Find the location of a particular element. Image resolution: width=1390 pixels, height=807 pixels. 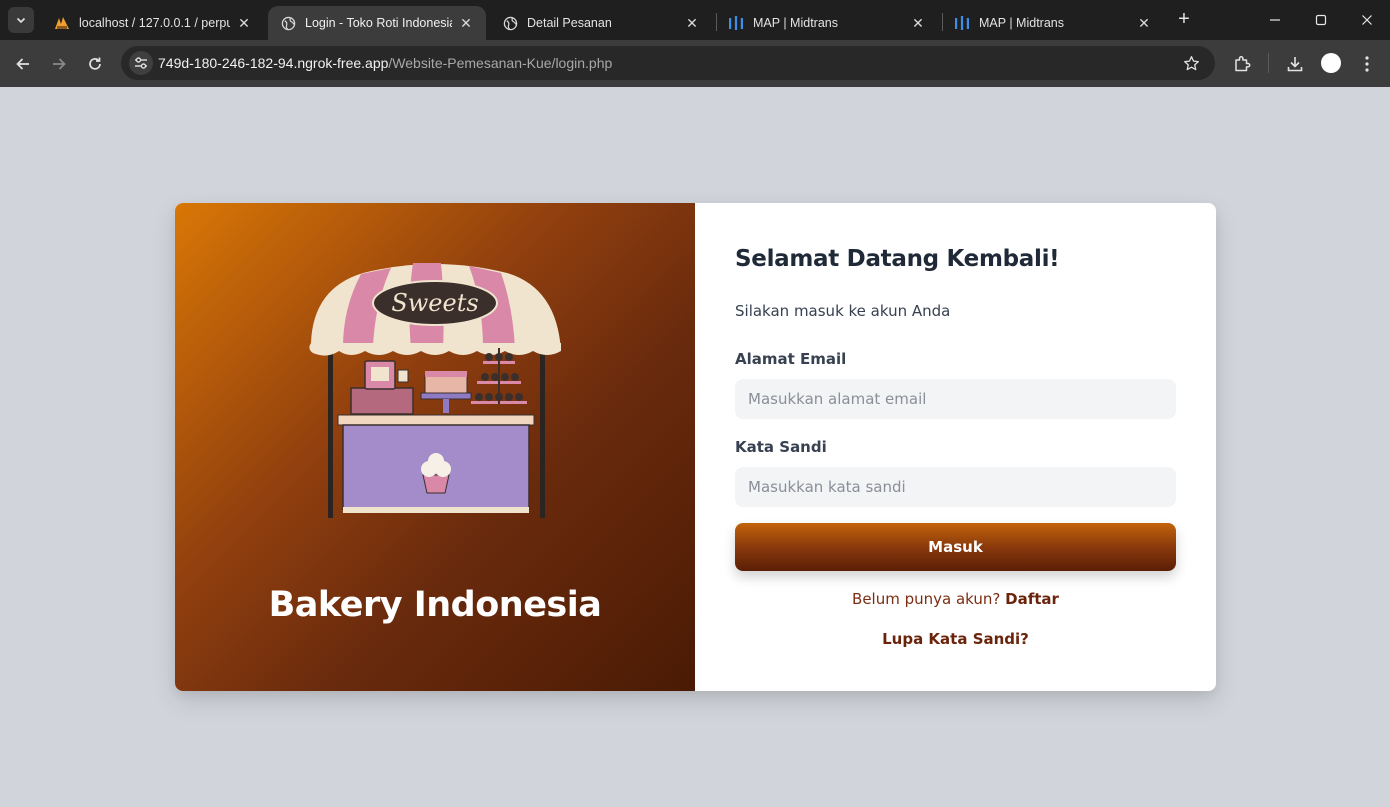

tab-detail-pesanan: Detail Pesanan ✕ is located at coordinates (601, 23).